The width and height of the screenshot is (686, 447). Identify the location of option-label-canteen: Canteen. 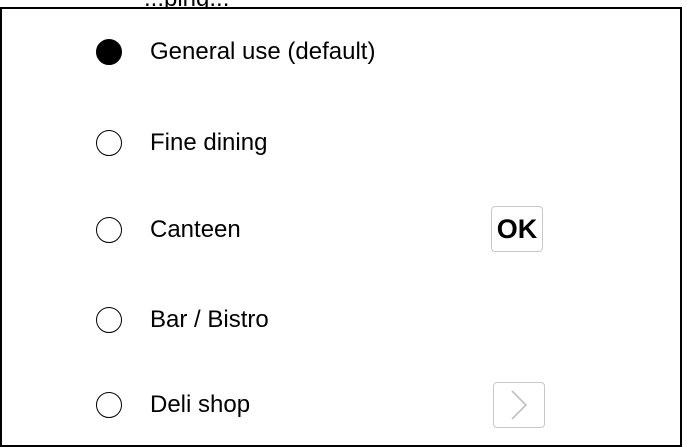
(195, 229).